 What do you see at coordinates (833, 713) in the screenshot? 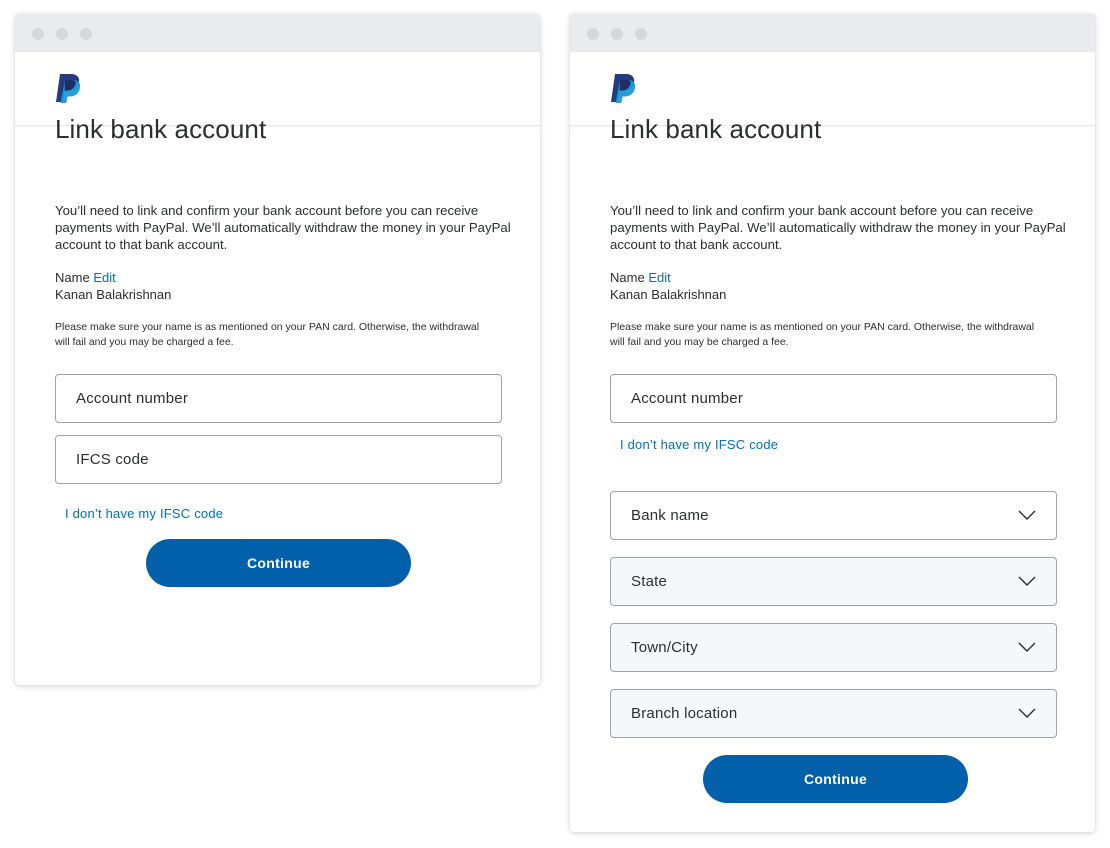
I see `branch-location-dropdown: Branch location` at bounding box center [833, 713].